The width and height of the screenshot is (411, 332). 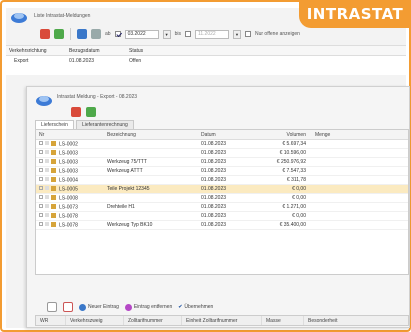 What do you see at coordinates (104, 124) in the screenshot?
I see `tab-lieferantenrechnung: Lieferantenrechnung` at bounding box center [104, 124].